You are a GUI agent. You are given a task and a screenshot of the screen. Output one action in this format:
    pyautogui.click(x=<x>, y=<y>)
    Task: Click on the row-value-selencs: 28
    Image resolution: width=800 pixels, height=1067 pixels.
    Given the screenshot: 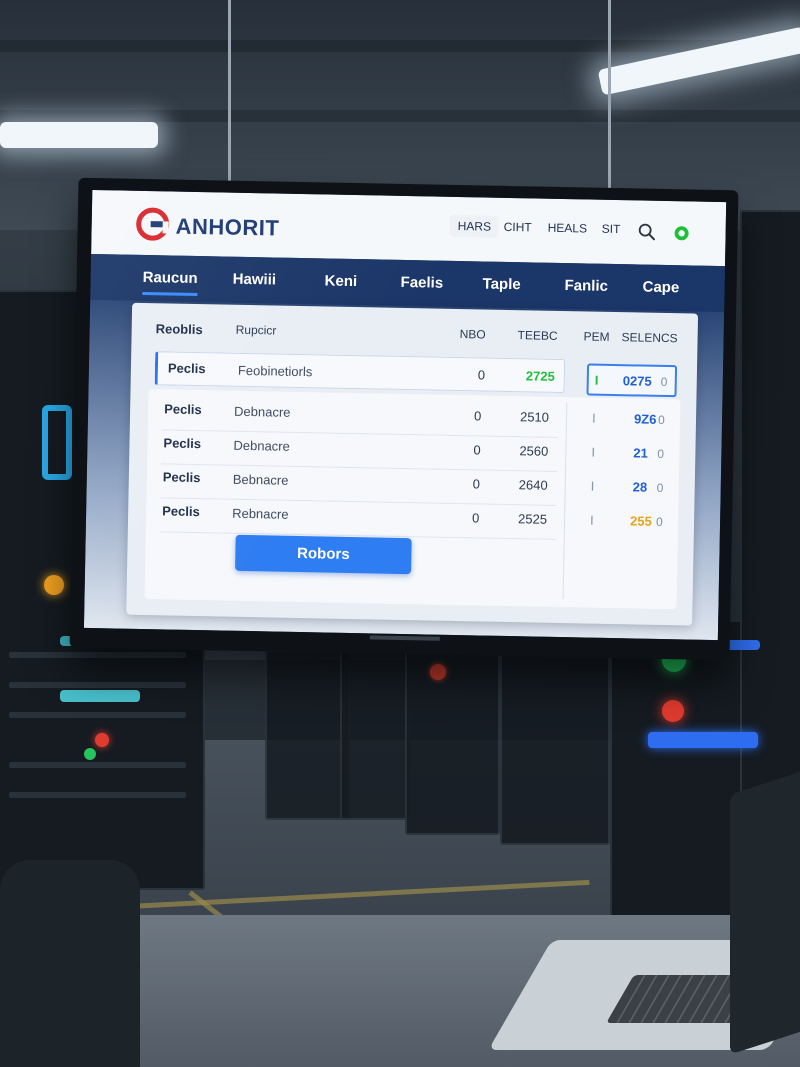 What is the action you would take?
    pyautogui.click(x=640, y=487)
    